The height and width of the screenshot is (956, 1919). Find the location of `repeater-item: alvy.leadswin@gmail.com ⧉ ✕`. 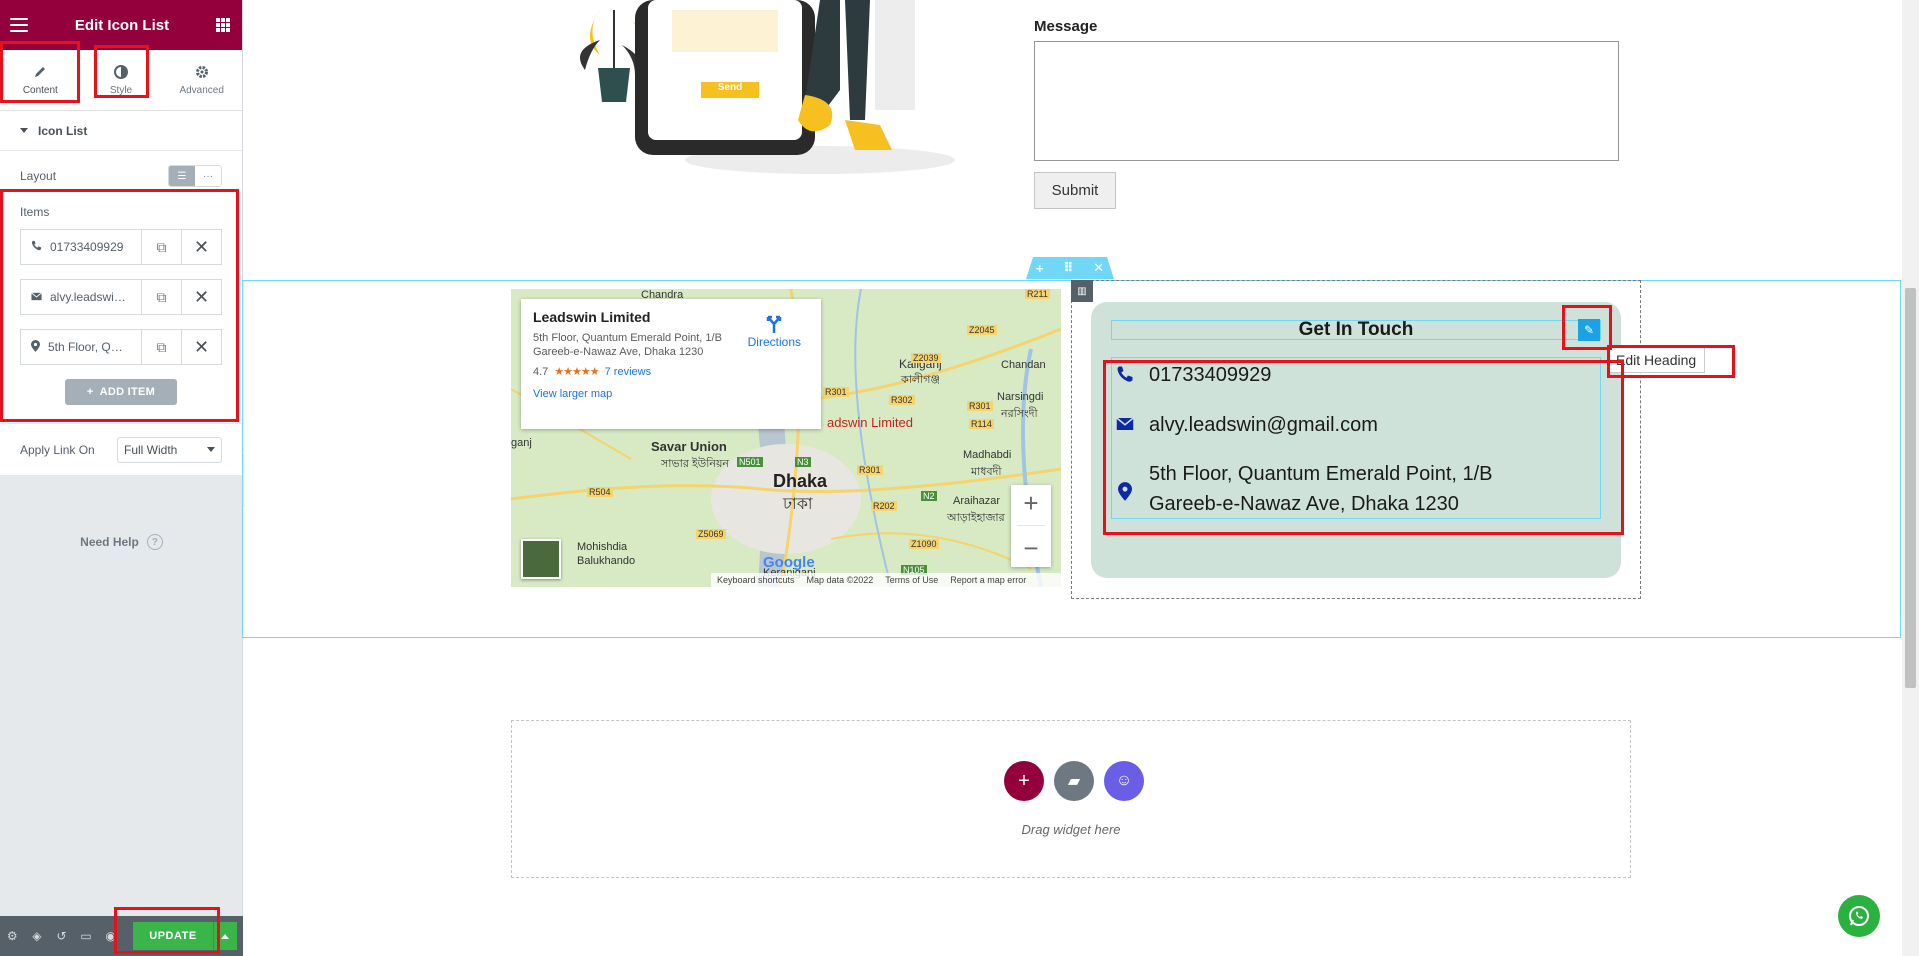

repeater-item: alvy.leadswin@gmail.com ⧉ ✕ is located at coordinates (121, 297).